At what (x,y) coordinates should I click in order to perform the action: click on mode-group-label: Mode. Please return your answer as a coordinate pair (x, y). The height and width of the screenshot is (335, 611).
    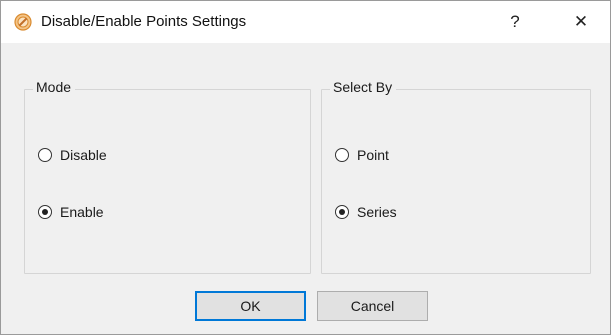
    Looking at the image, I should click on (54, 87).